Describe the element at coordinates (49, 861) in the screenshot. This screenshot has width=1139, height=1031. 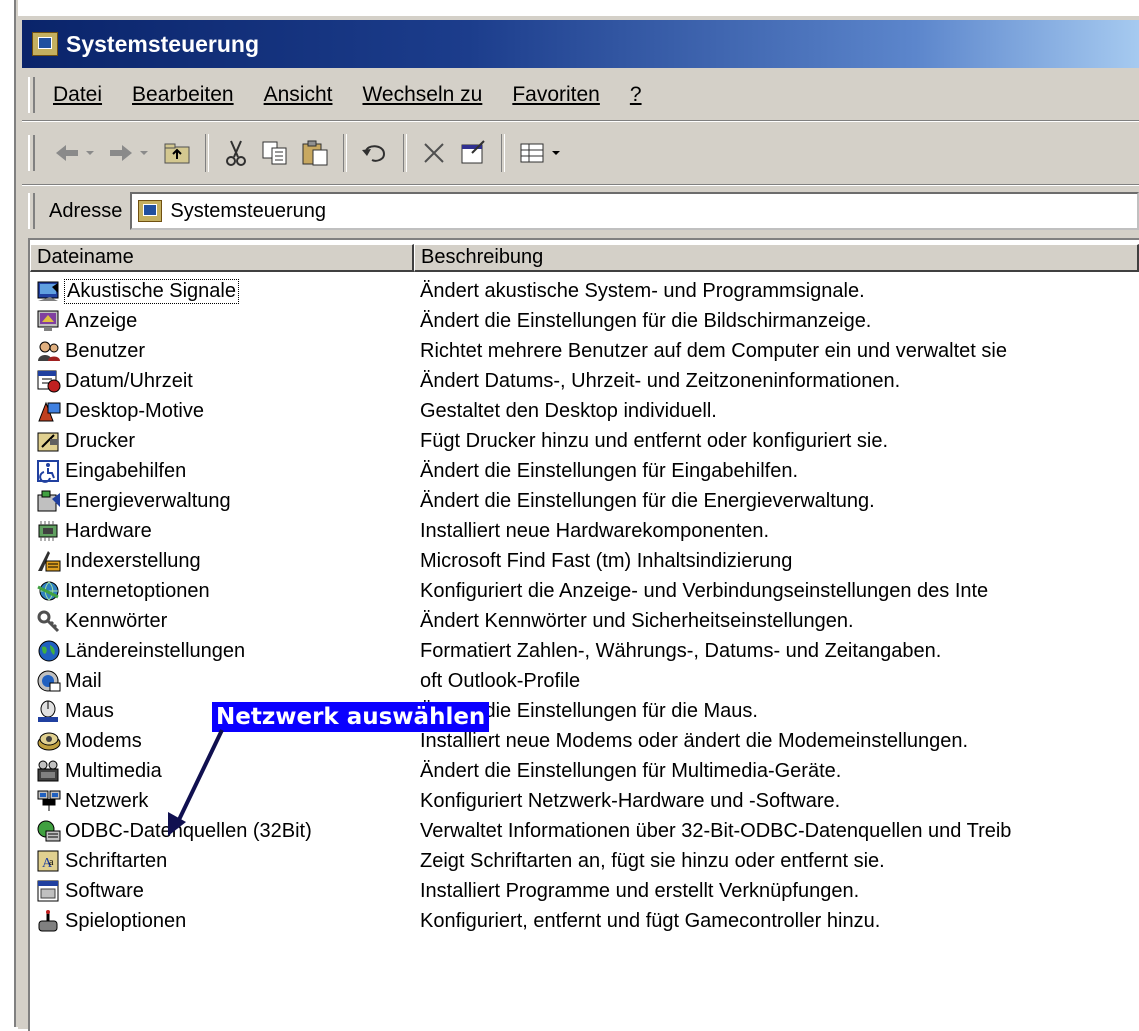
I see `fonts-icon: Aa` at that location.